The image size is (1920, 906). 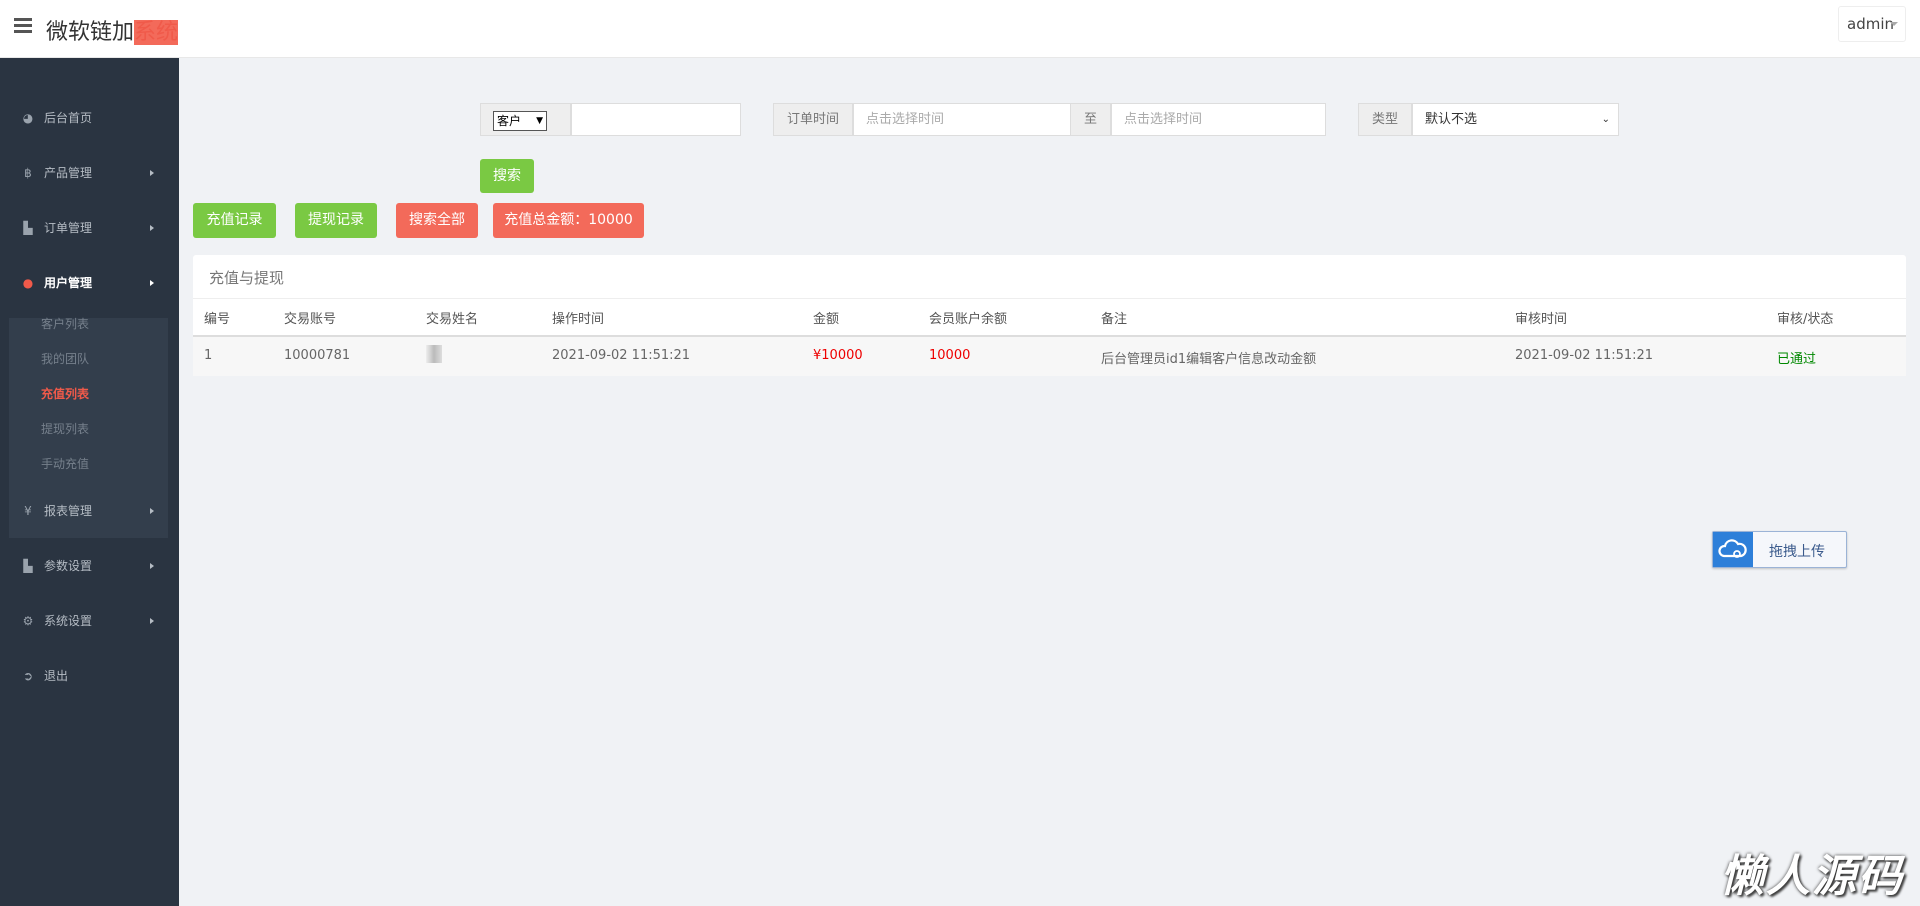 What do you see at coordinates (68, 173) in the screenshot?
I see `sidebar-label: 产品管理` at bounding box center [68, 173].